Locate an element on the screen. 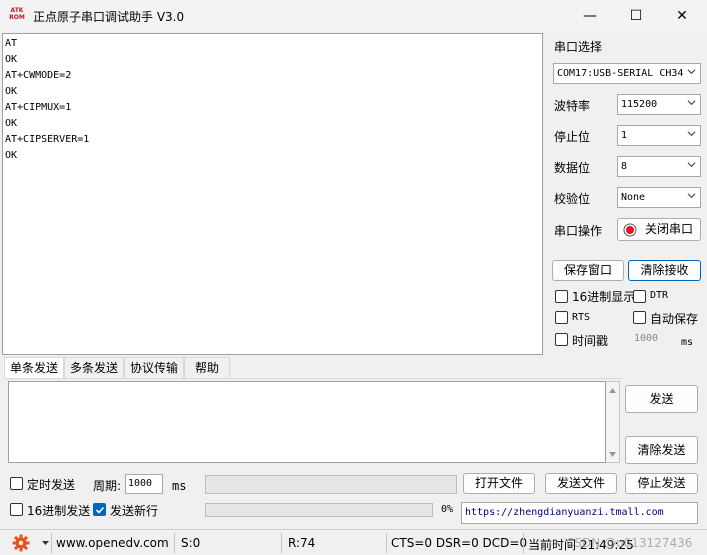 This screenshot has width=707, height=555. maximize-button: ☐ is located at coordinates (636, 16).